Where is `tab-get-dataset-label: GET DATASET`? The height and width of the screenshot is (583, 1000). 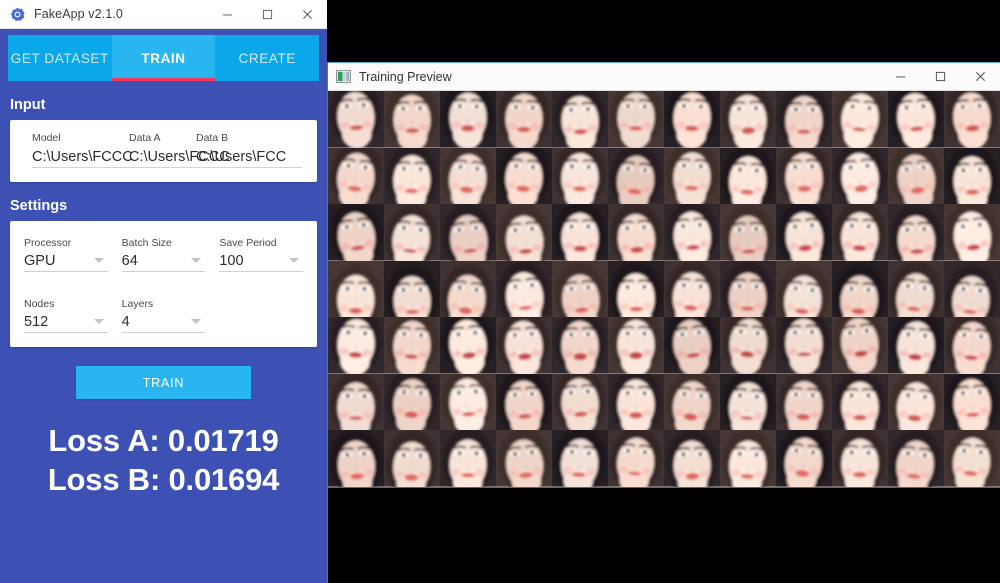
tab-get-dataset-label: GET DATASET is located at coordinates (59, 58).